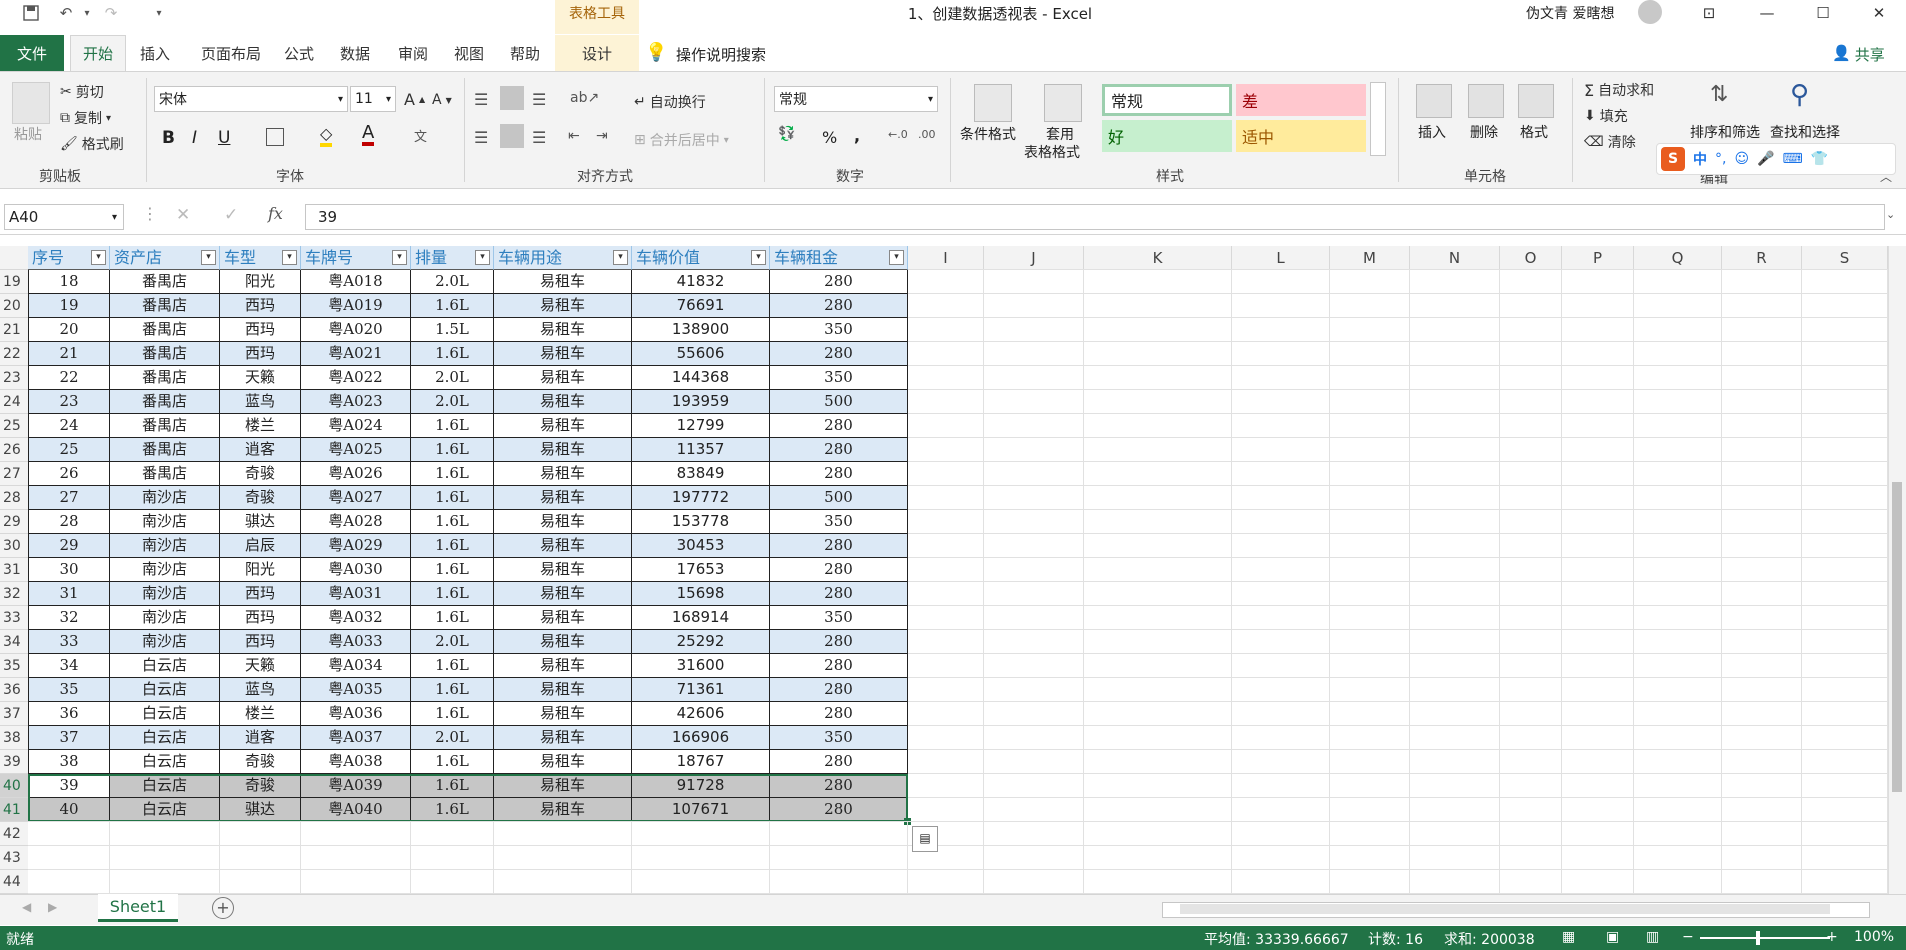  I want to click on table-cell: 粤A018, so click(356, 282).